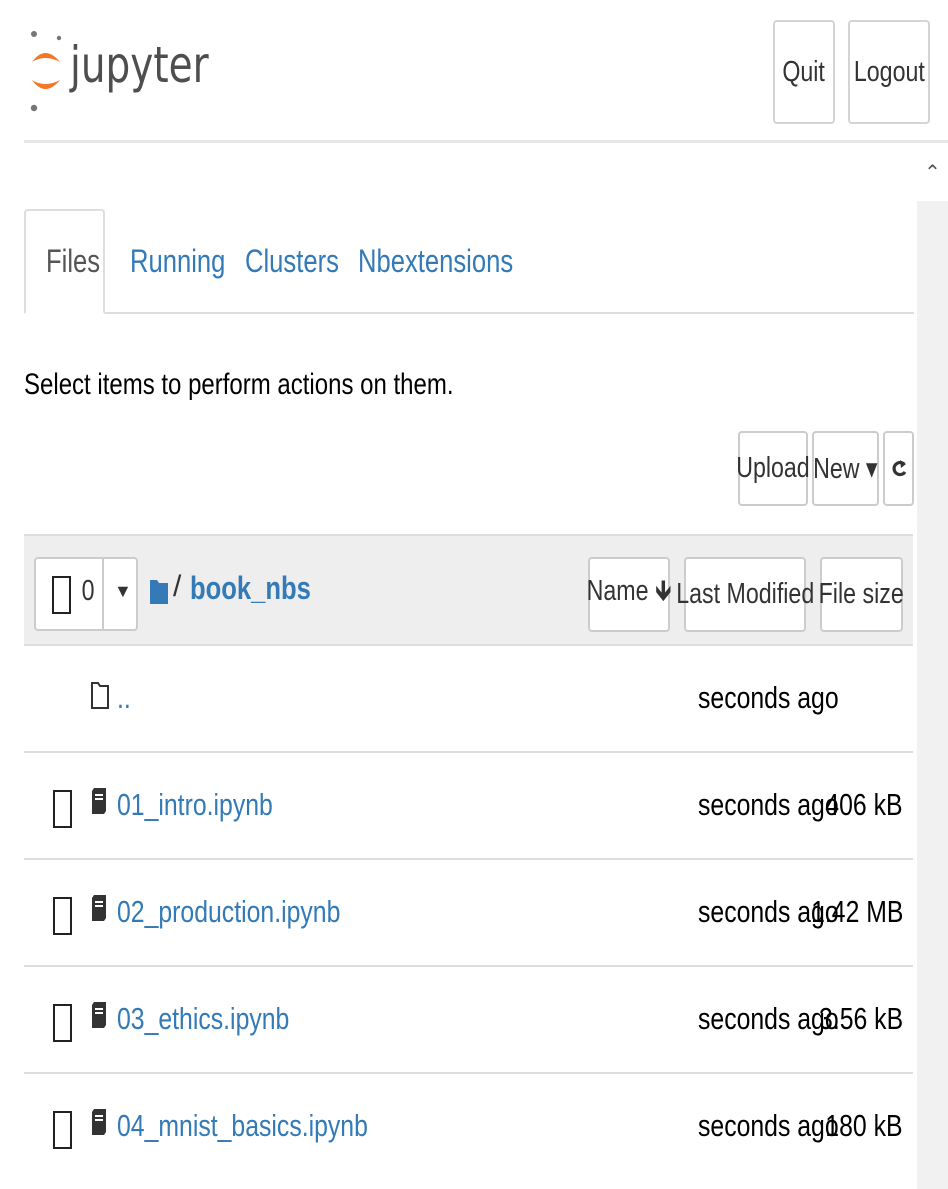 This screenshot has height=1189, width=948. Describe the element at coordinates (468, 806) in the screenshot. I see `list-item: 01_intro.ipynb seconds ago 406 kB` at that location.